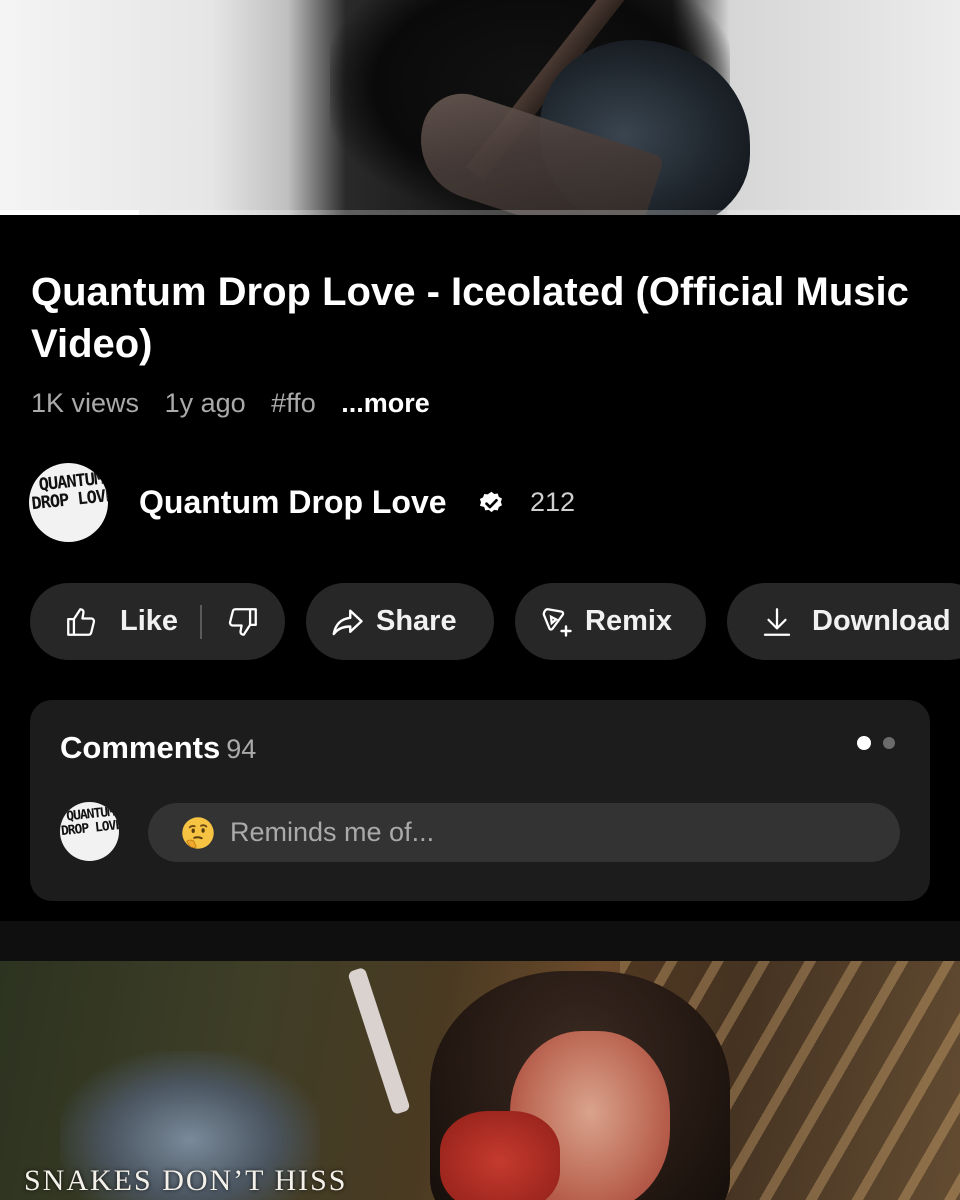 The width and height of the screenshot is (960, 1200). Describe the element at coordinates (241, 749) in the screenshot. I see `comments-count: 94` at that location.